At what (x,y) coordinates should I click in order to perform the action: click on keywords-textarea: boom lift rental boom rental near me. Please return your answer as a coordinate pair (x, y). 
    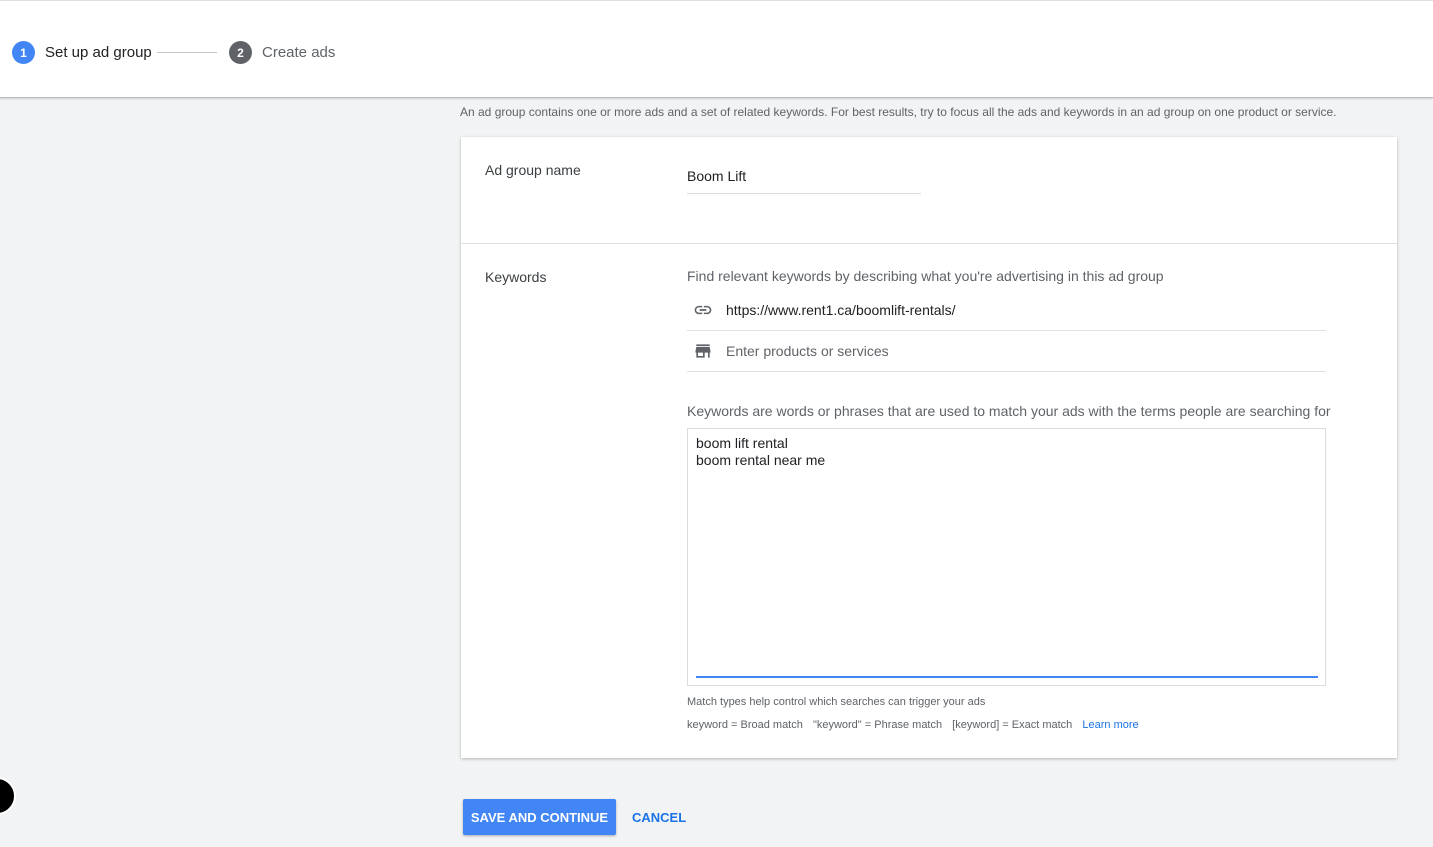
    Looking at the image, I should click on (1006, 557).